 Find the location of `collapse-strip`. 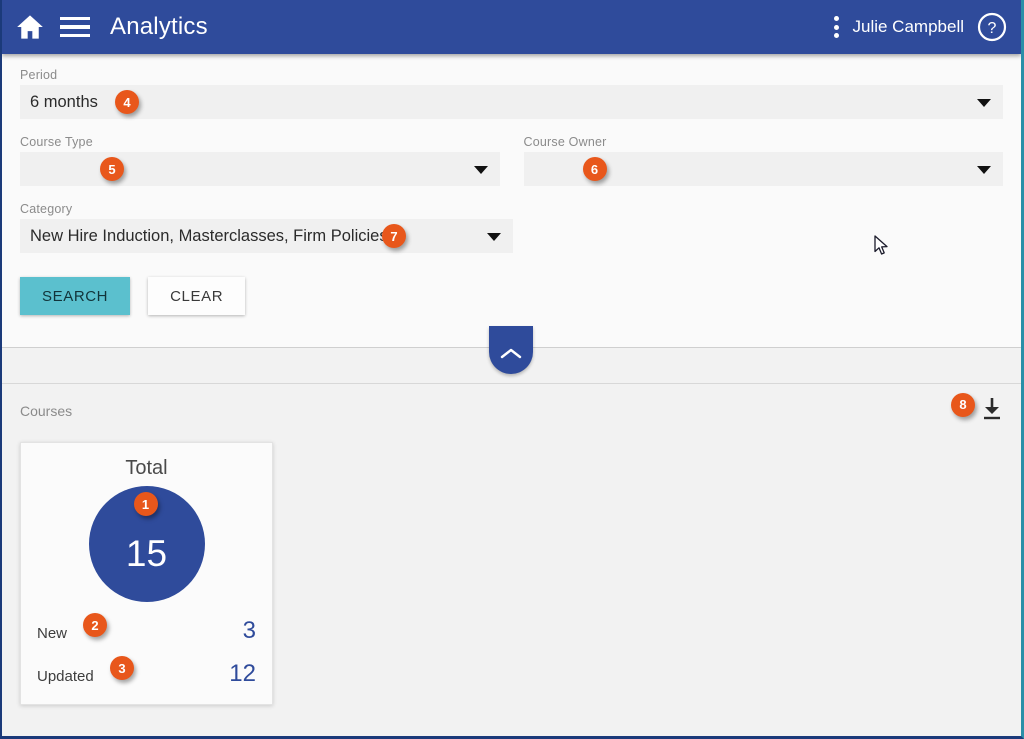

collapse-strip is located at coordinates (511, 355).